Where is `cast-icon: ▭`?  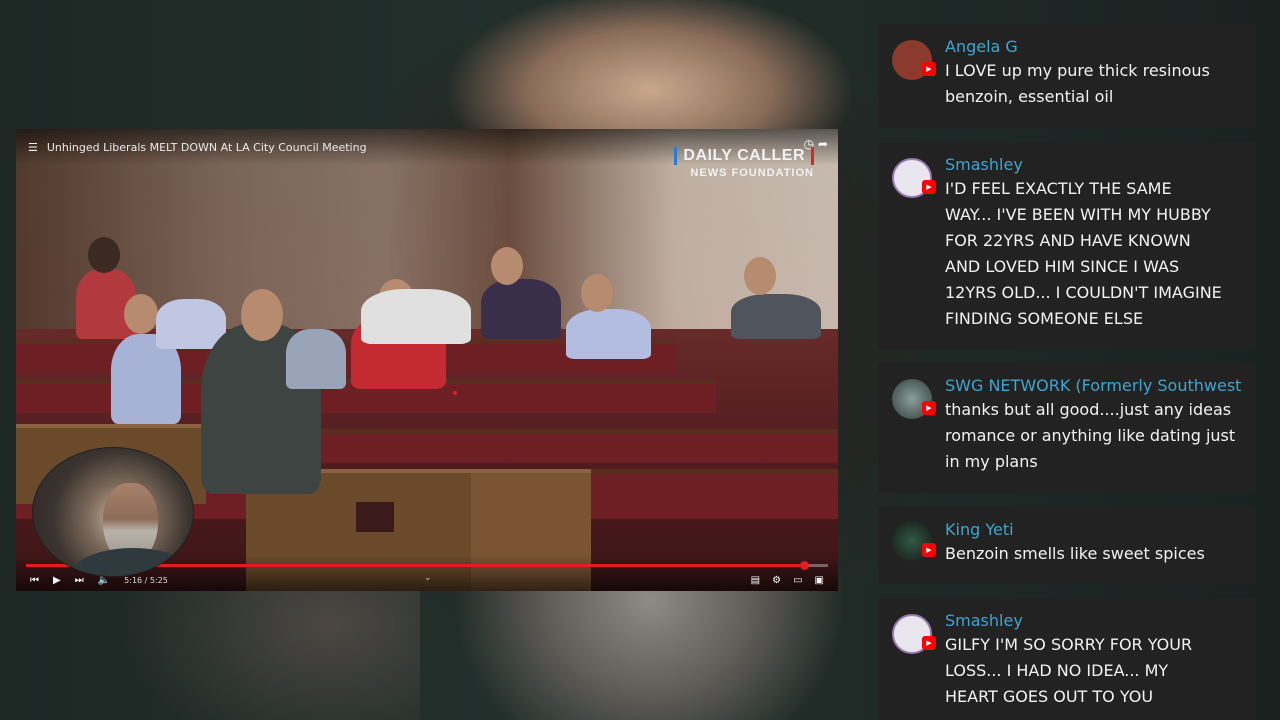 cast-icon: ▭ is located at coordinates (797, 580).